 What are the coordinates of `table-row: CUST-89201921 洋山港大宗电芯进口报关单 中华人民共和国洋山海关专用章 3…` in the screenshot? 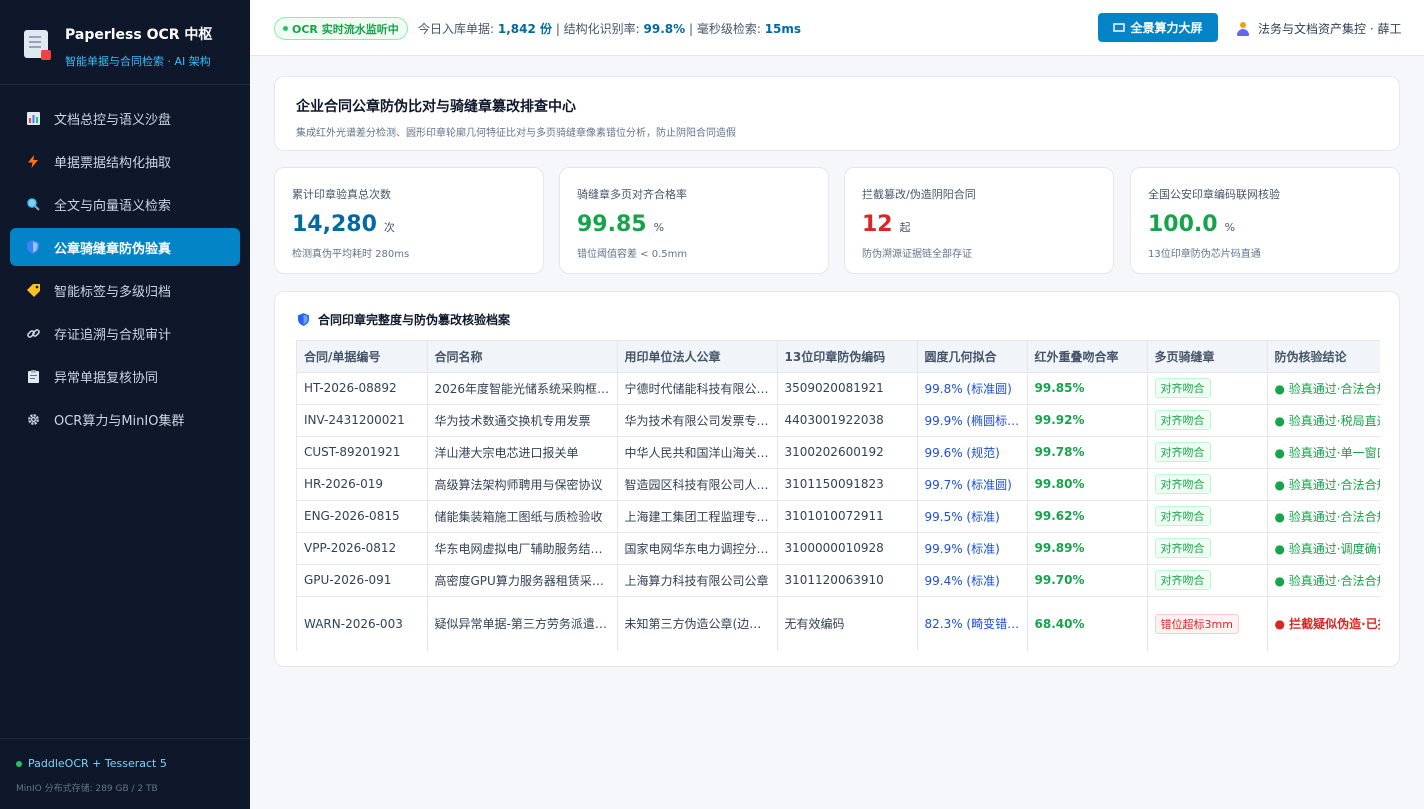 It's located at (838, 452).